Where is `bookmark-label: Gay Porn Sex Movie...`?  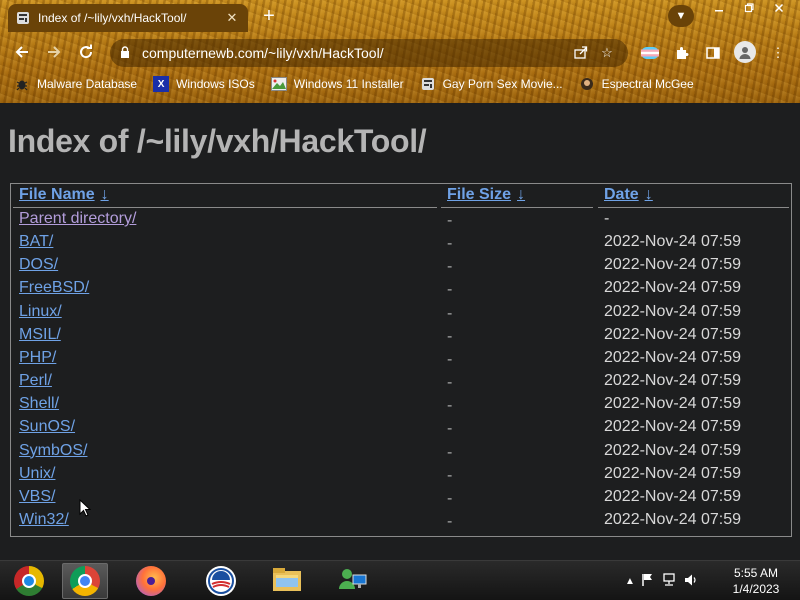
bookmark-label: Gay Porn Sex Movie... is located at coordinates (502, 84).